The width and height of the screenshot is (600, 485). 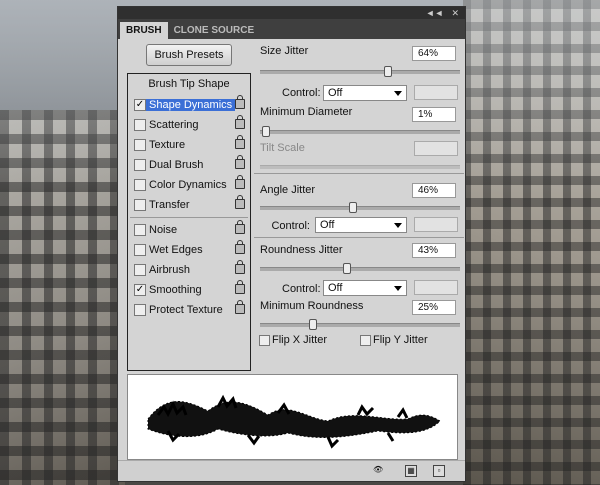 I want to click on list-item-label: Protect Texture, so click(x=186, y=310).